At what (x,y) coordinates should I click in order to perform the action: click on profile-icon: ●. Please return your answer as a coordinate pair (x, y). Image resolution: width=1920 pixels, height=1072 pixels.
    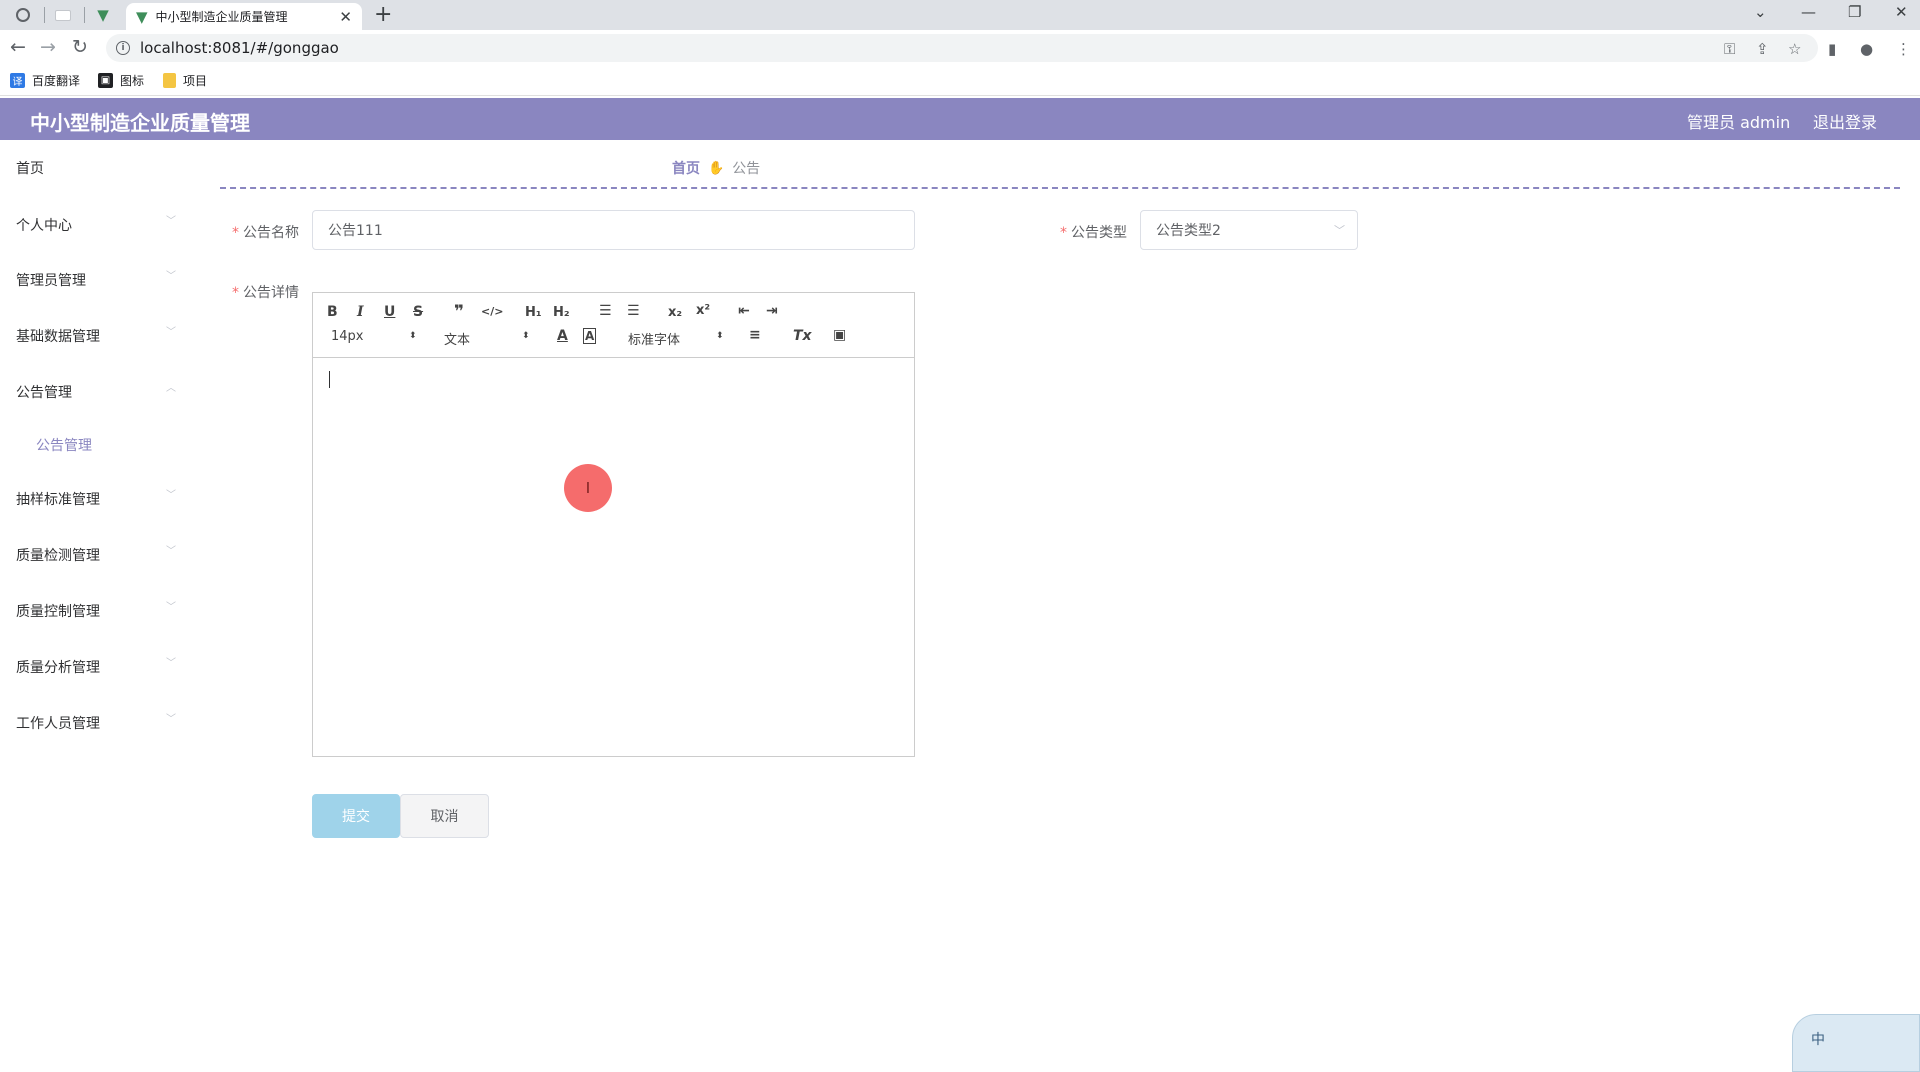
    Looking at the image, I should click on (1866, 49).